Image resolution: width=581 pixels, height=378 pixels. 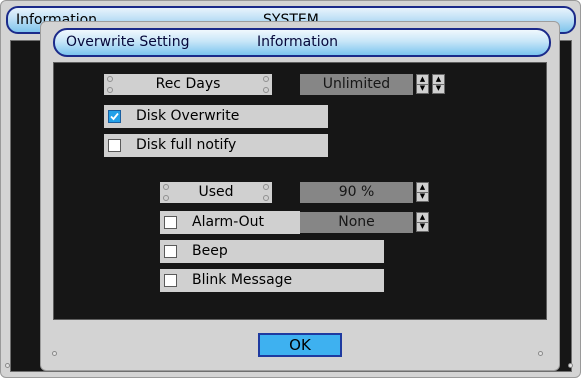 I want to click on alarm-out-spin: ▲ ▼, so click(x=422, y=222).